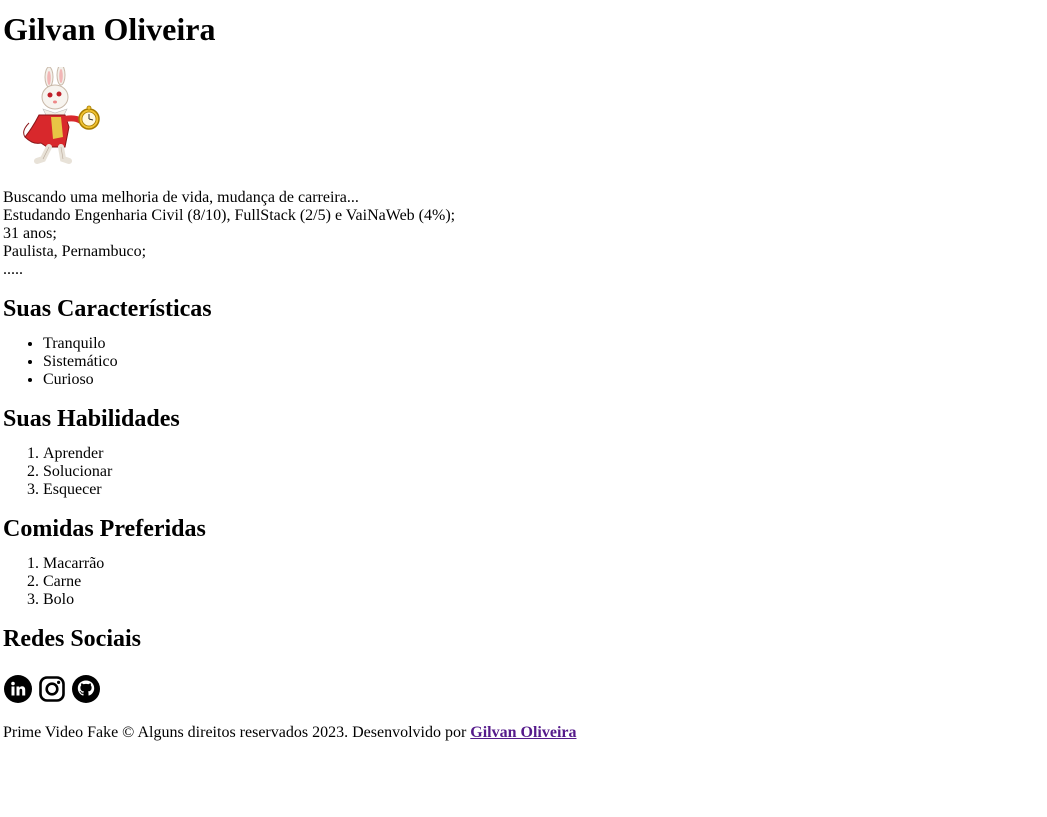  What do you see at coordinates (91, 419) in the screenshot?
I see `skills-heading: Suas Habilidades` at bounding box center [91, 419].